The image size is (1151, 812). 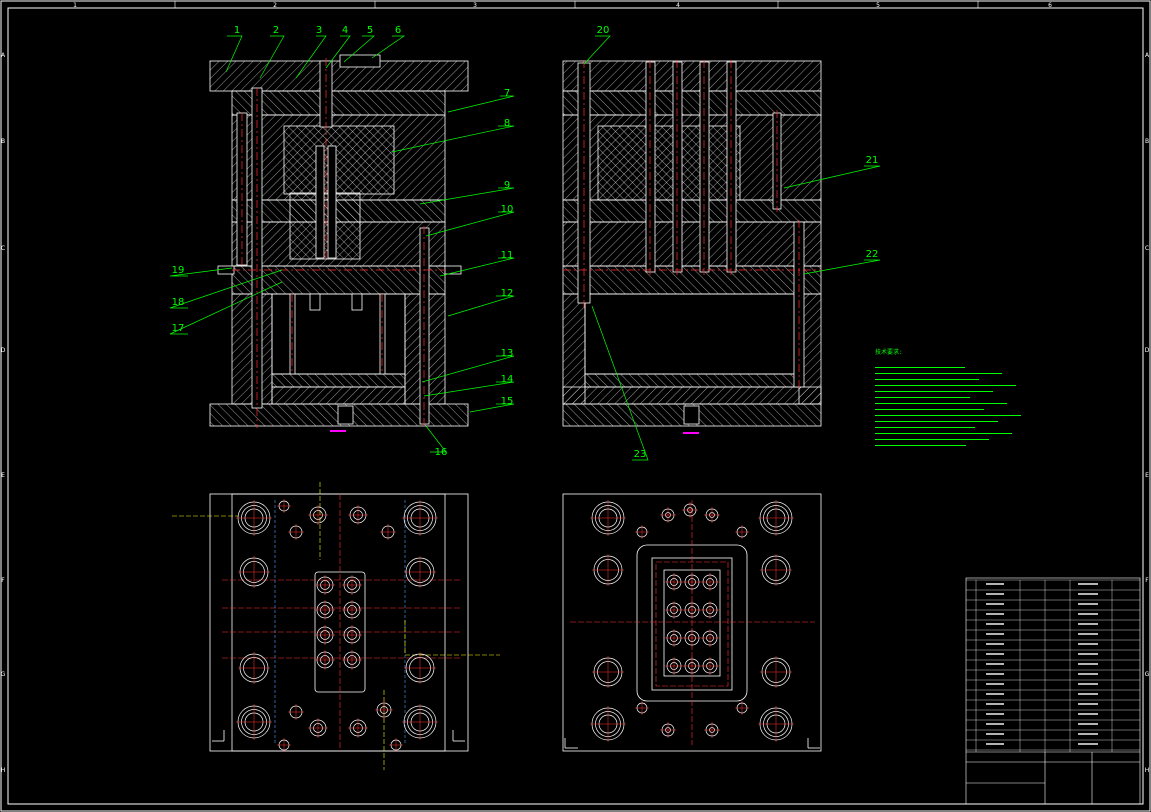 What do you see at coordinates (692, 243) in the screenshot?
I see `side-section-view` at bounding box center [692, 243].